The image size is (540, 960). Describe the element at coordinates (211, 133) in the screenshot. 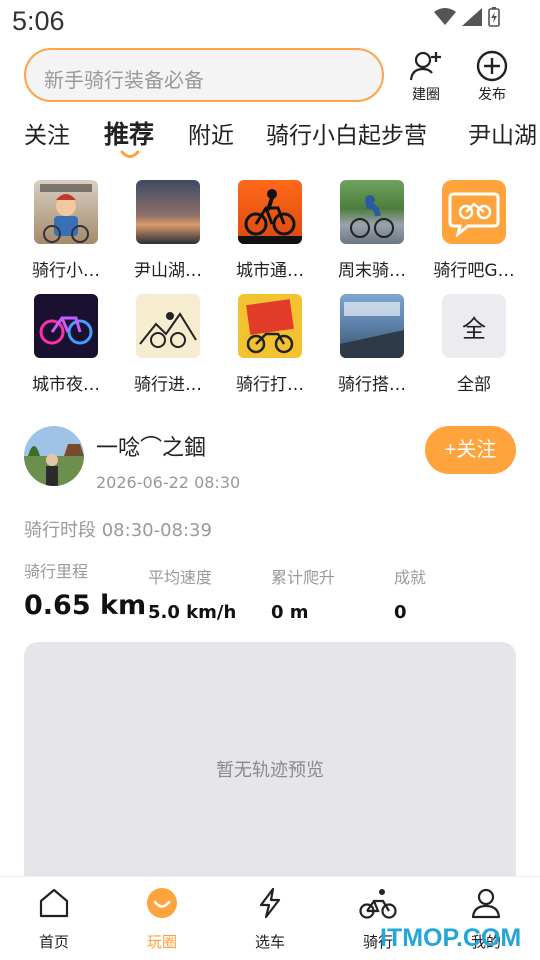

I see `tab-nearby: 附近` at that location.